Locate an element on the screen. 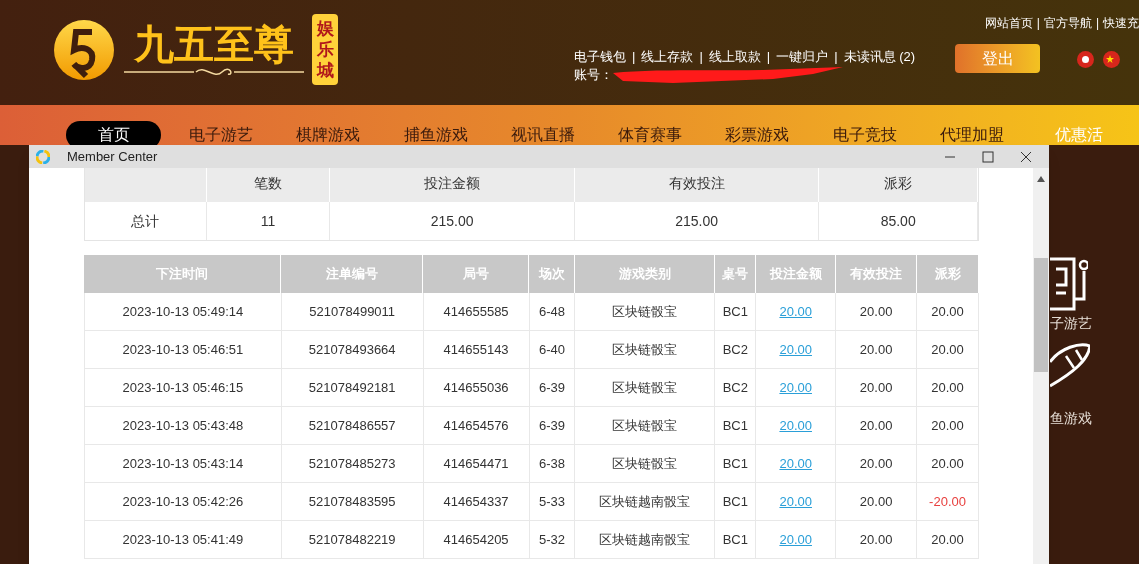 Image resolution: width=1139 pixels, height=564 pixels. table-cell: 6-38 is located at coordinates (552, 463).